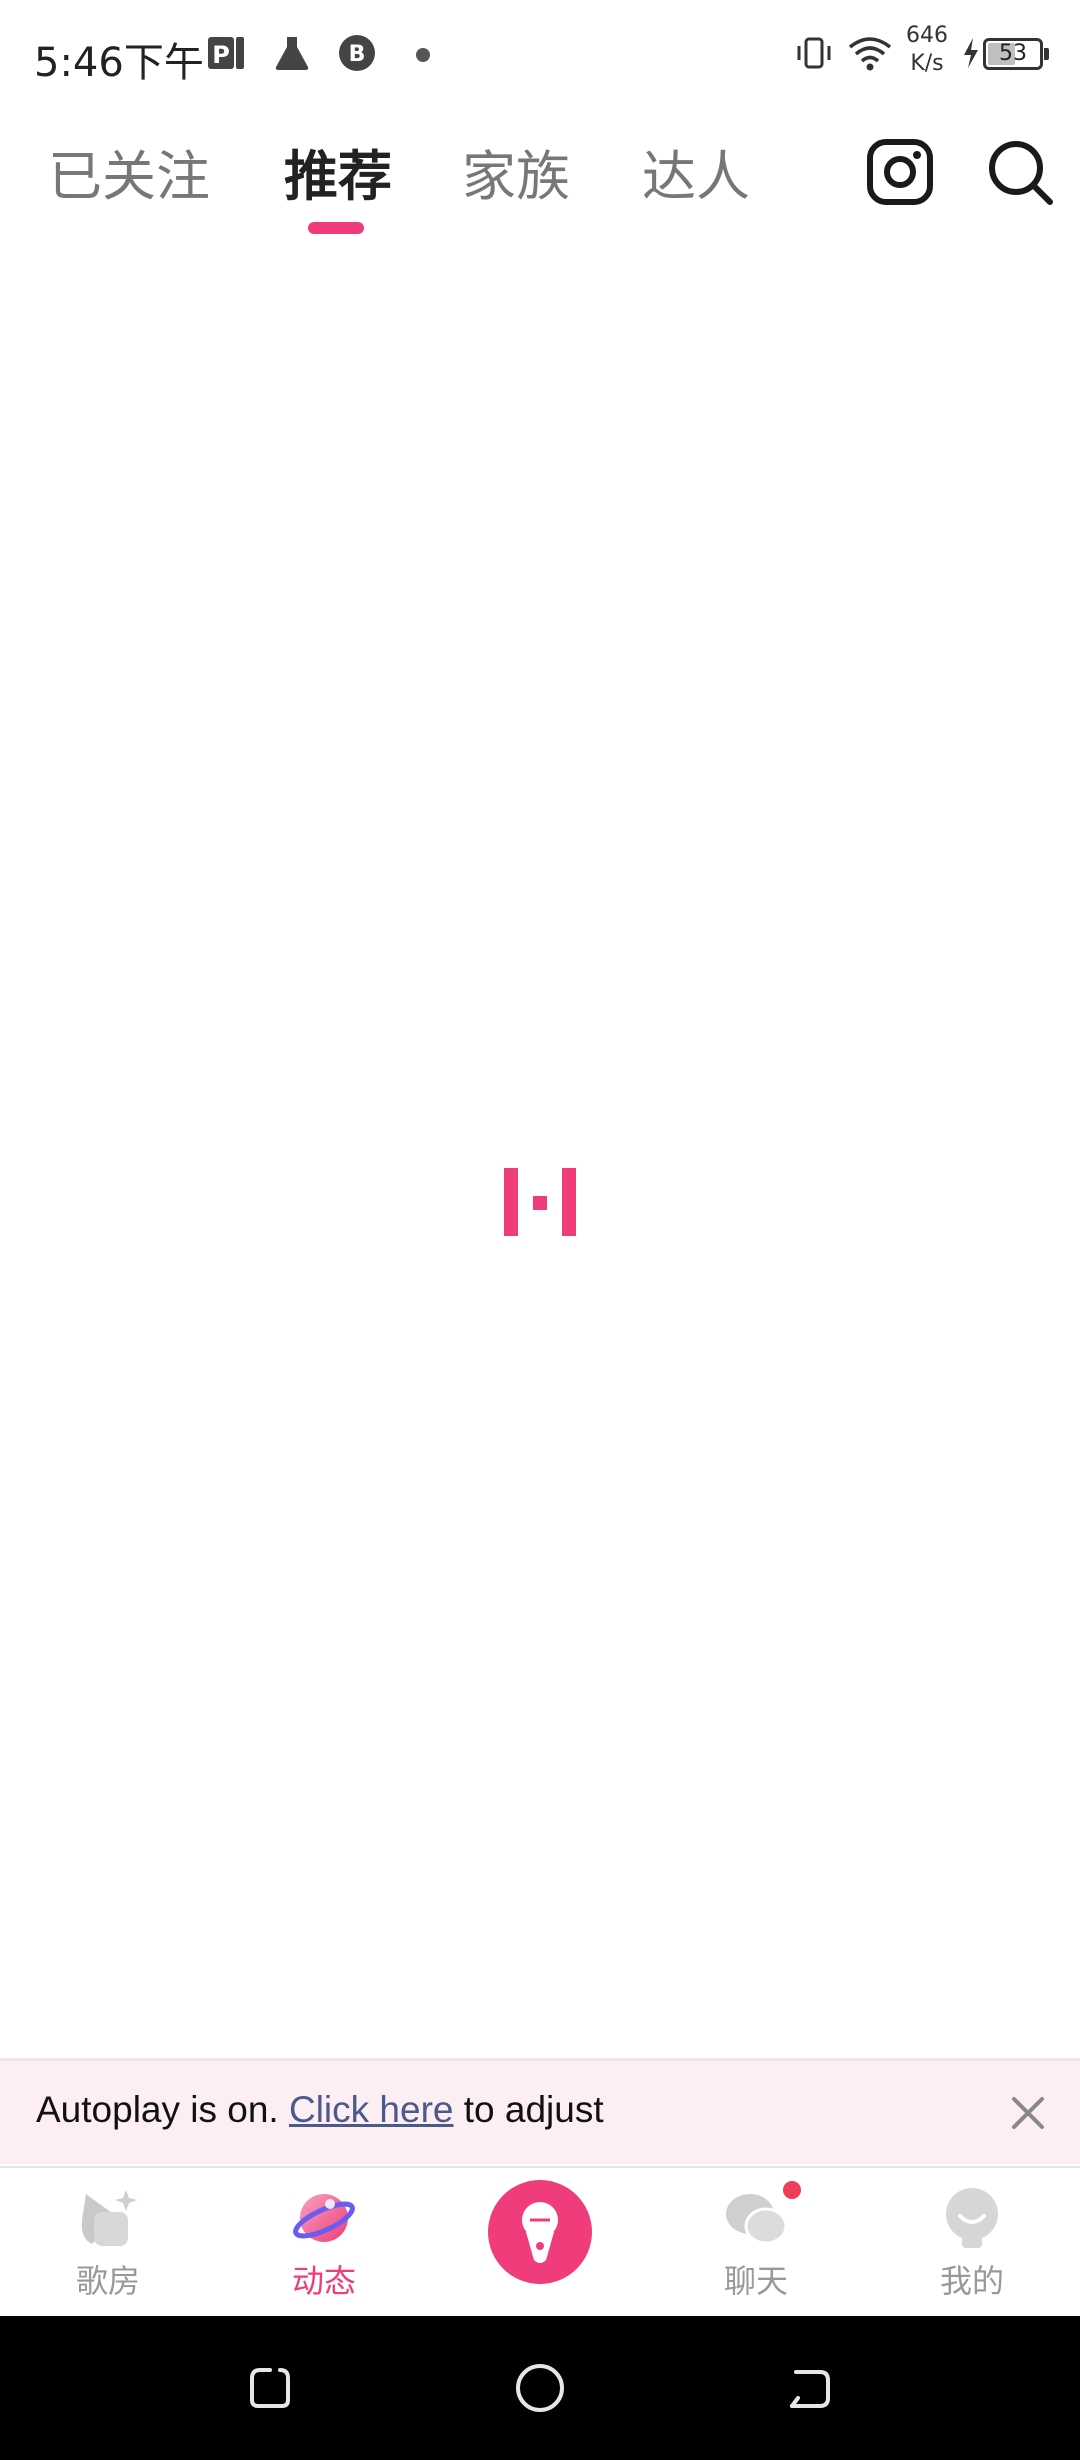  What do you see at coordinates (540, 2232) in the screenshot?
I see `microphone-button` at bounding box center [540, 2232].